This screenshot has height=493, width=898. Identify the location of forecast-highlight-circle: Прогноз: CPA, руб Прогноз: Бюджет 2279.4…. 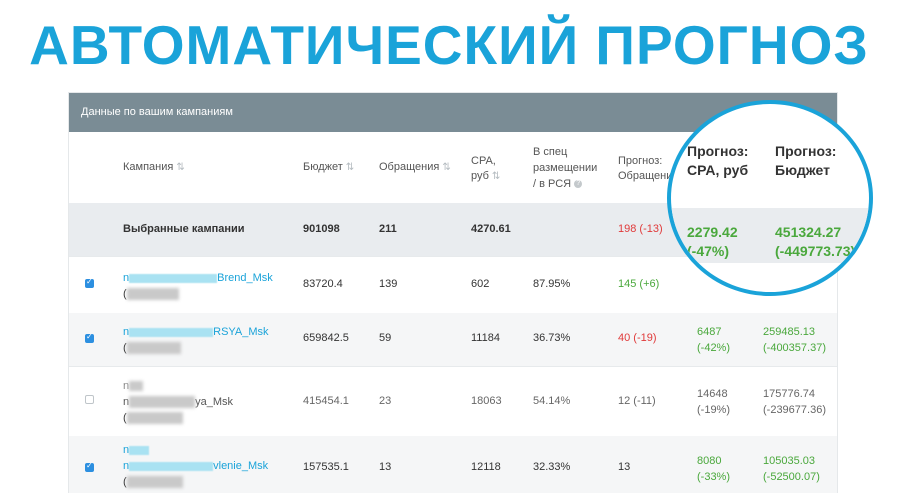
(770, 198).